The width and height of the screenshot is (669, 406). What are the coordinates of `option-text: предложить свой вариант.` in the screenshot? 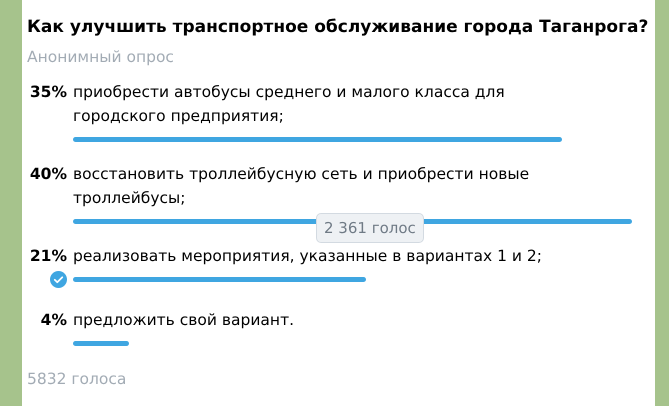 It's located at (184, 320).